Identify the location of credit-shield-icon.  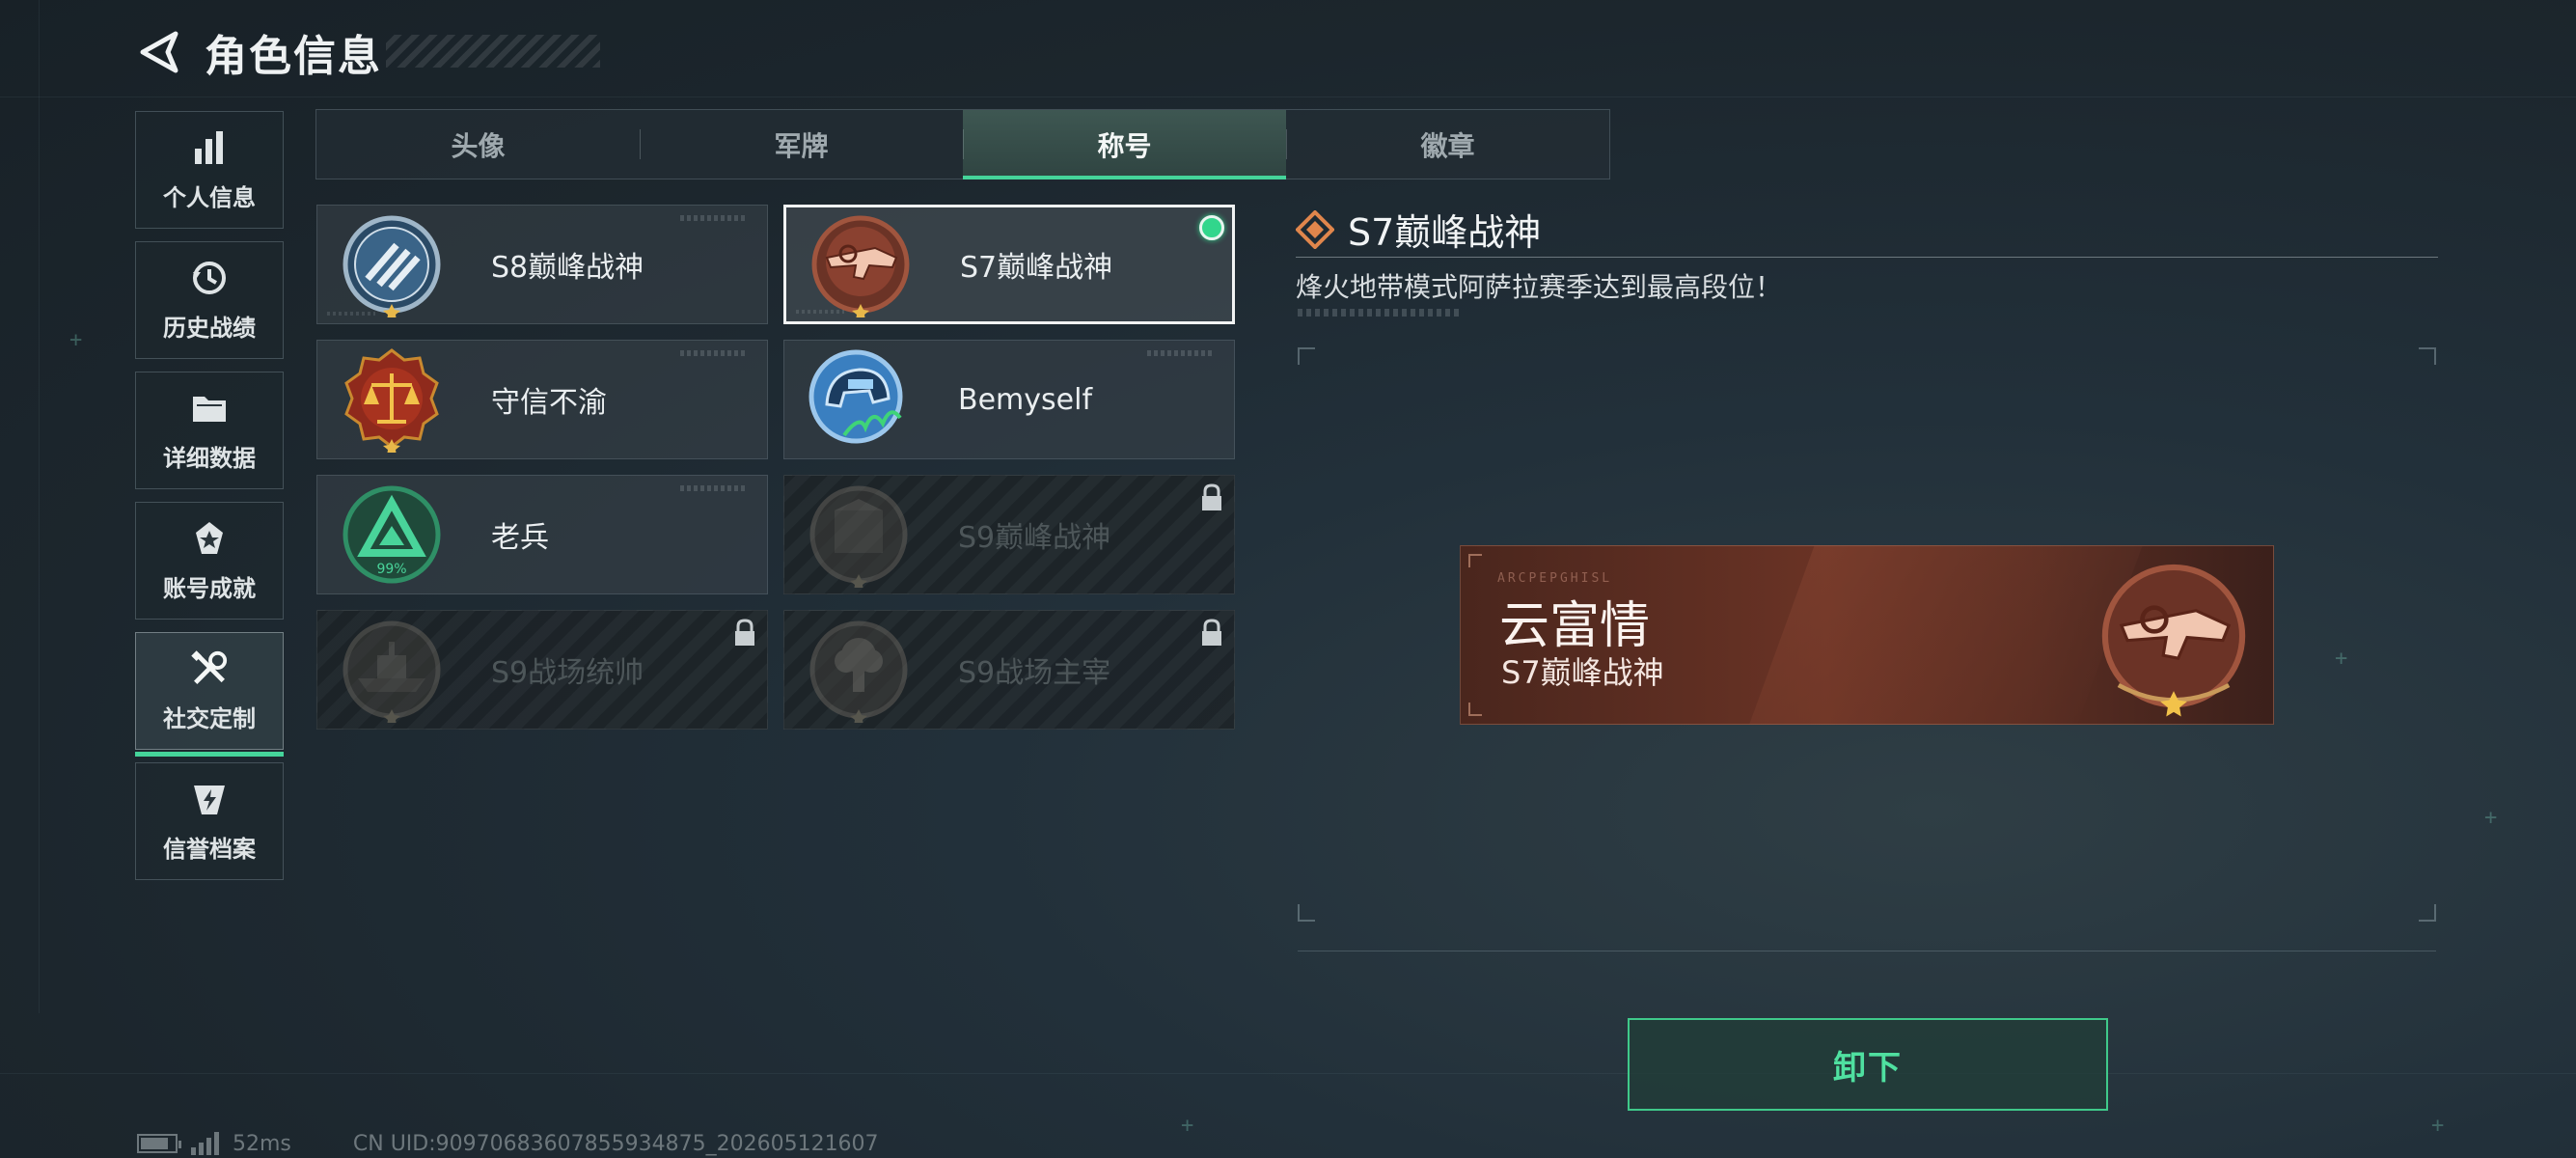
(210, 799).